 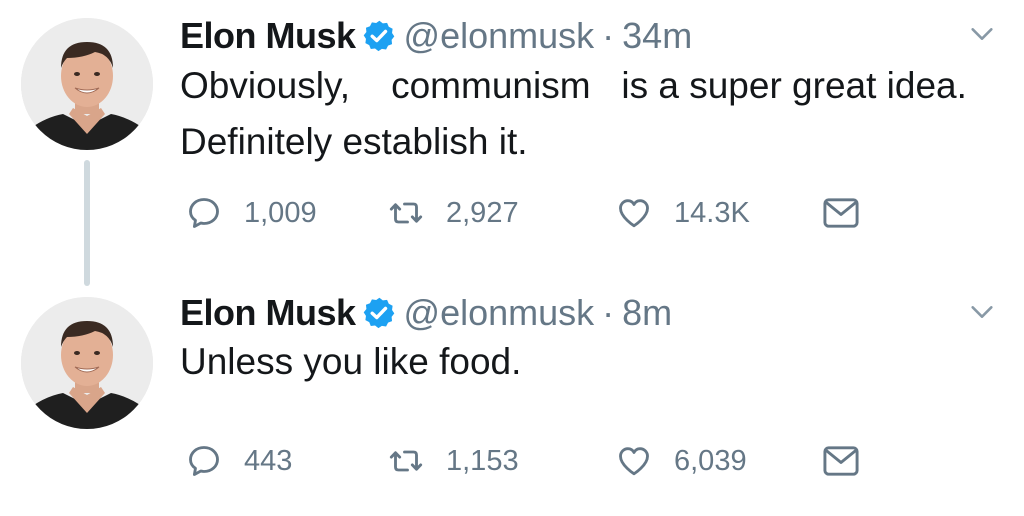 I want to click on reply-count: 443, so click(x=268, y=461).